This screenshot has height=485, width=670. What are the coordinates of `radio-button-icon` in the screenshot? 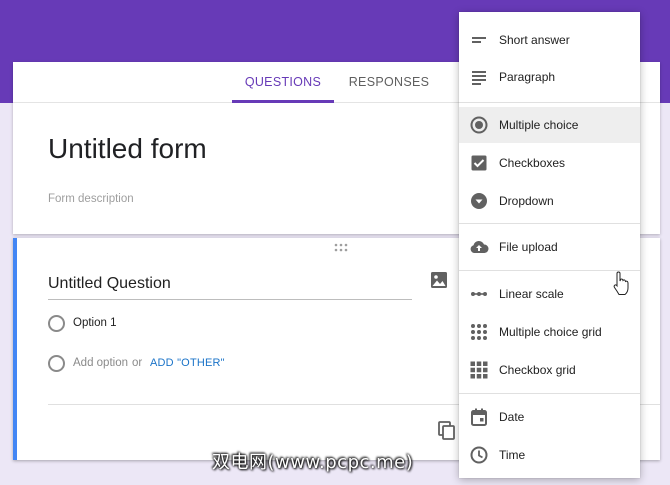 It's located at (479, 125).